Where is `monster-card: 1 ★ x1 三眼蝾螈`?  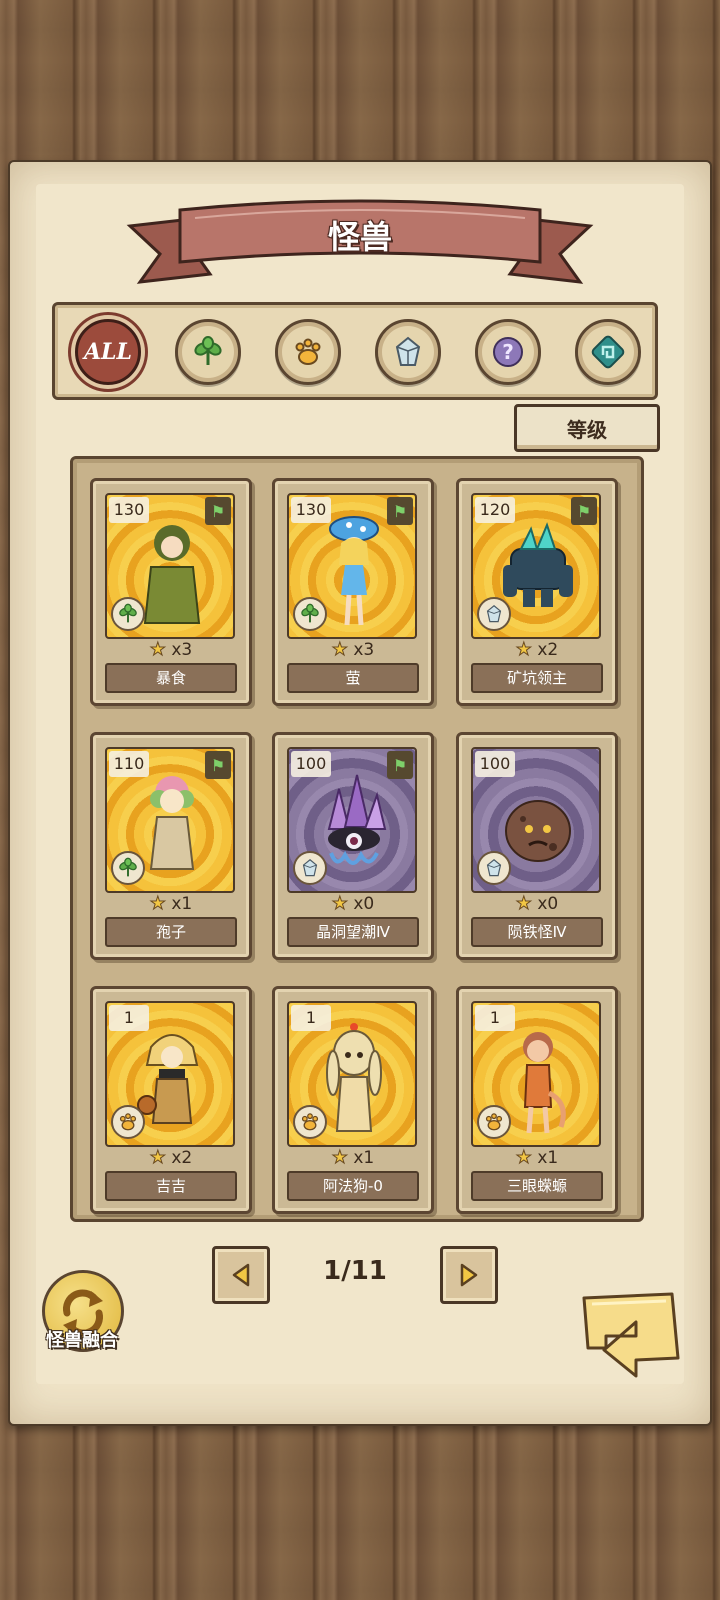 monster-card: 1 ★ x1 三眼蝾螈 is located at coordinates (537, 1100).